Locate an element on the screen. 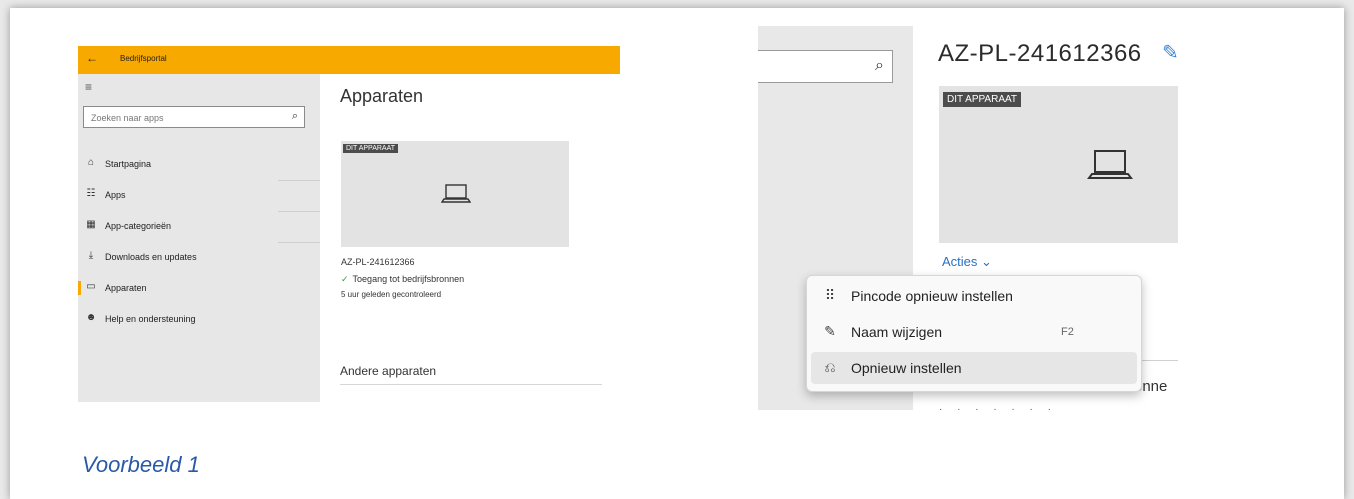 The height and width of the screenshot is (499, 1354). shortcut-key: F2 is located at coordinates (1067, 332).